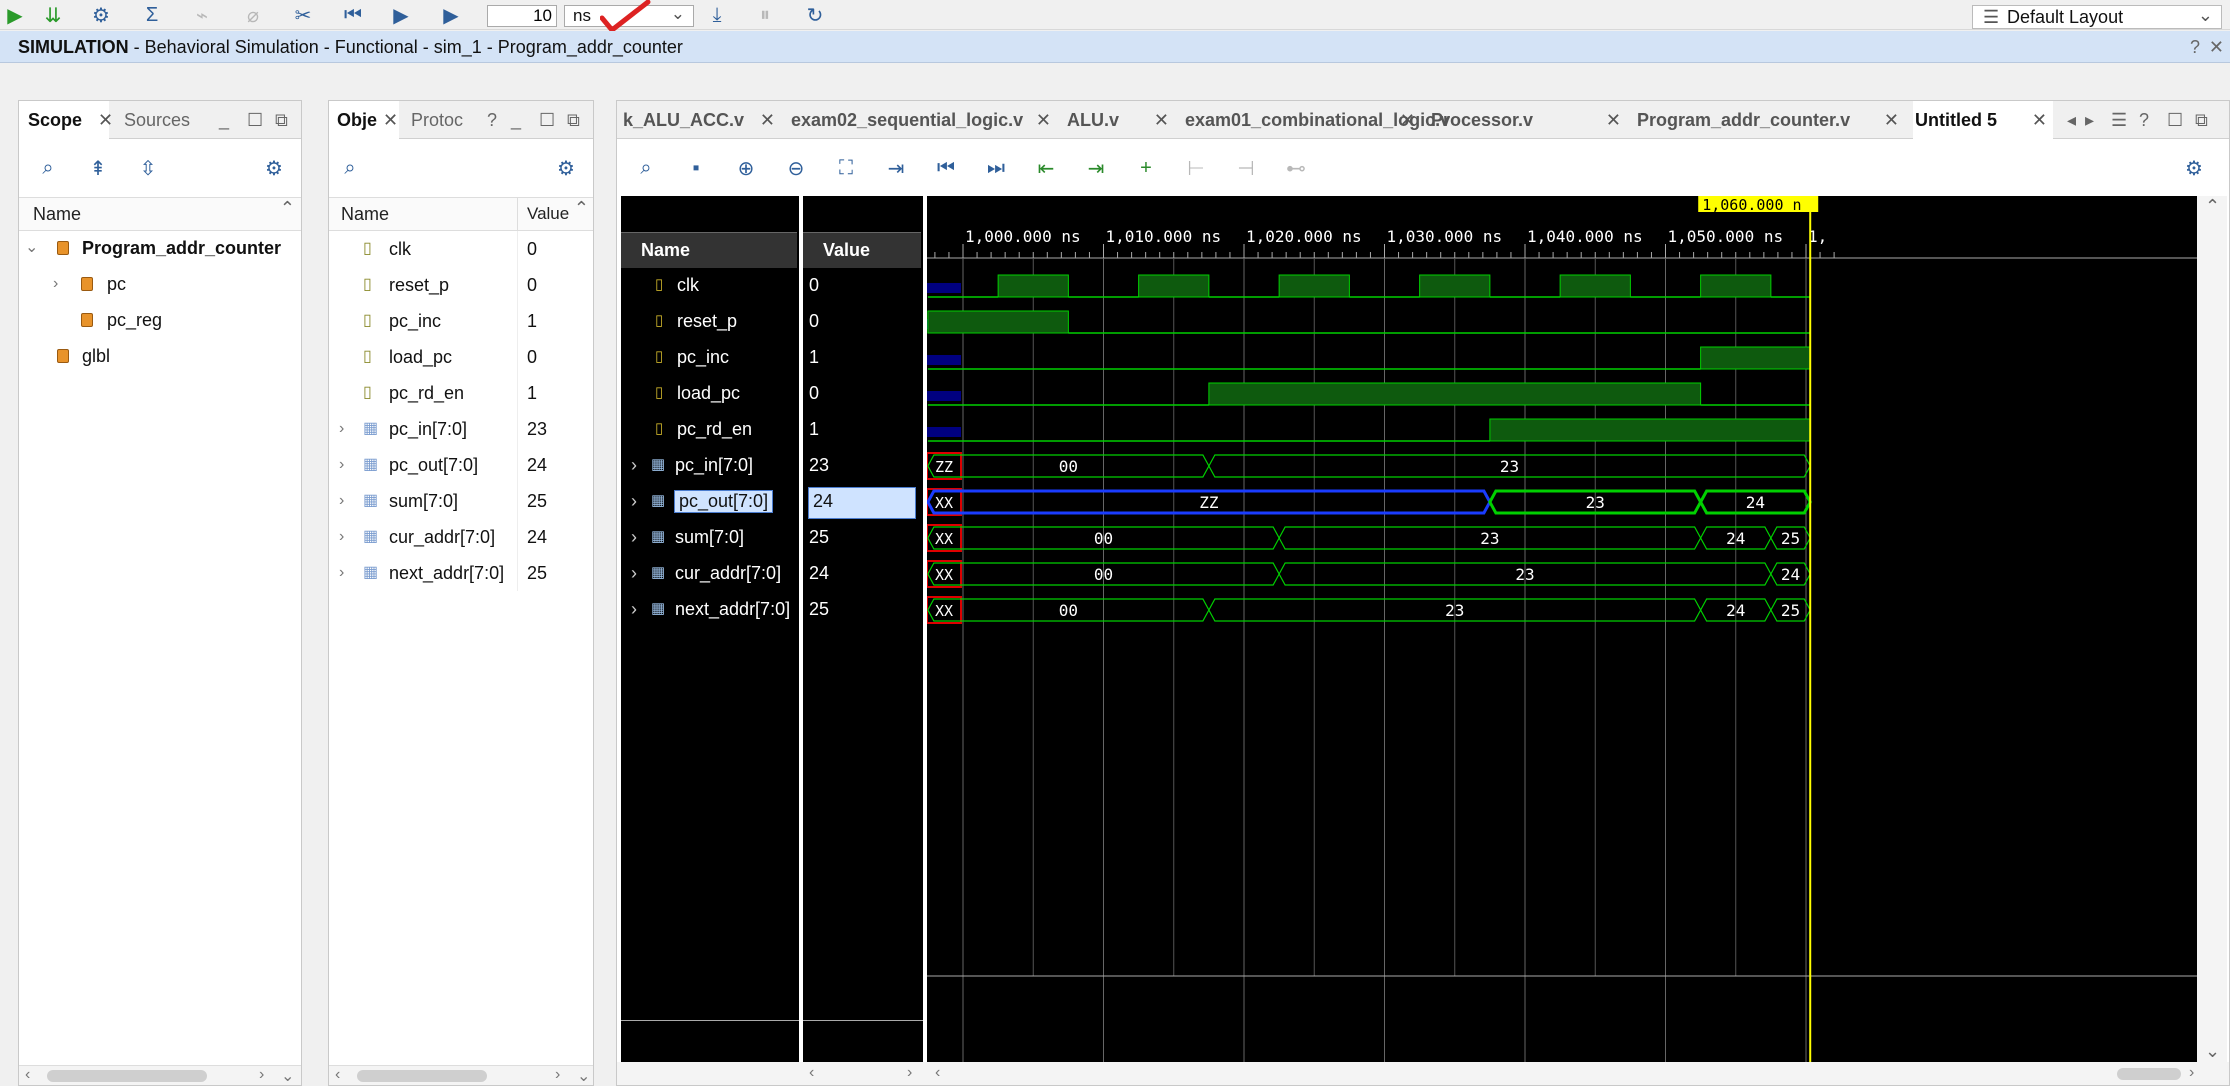 The width and height of the screenshot is (2230, 1086). Describe the element at coordinates (255, 120) in the screenshot. I see `maximize-icon: ☐` at that location.